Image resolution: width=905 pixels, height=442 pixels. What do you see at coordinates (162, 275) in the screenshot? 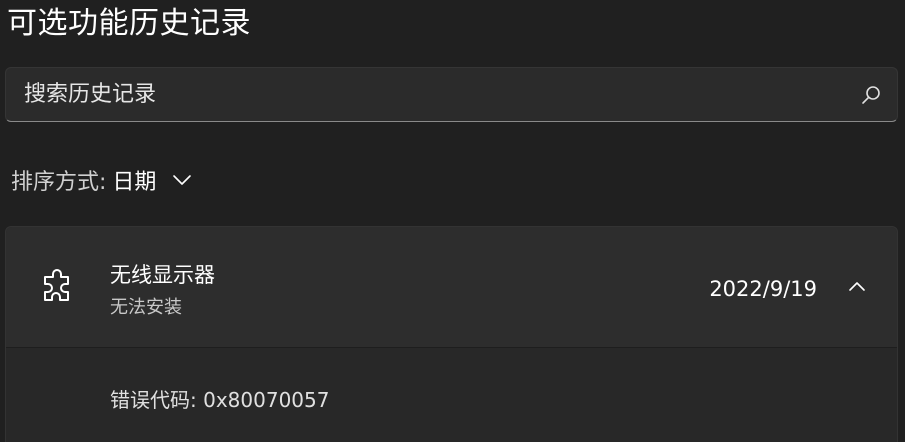
I see `feature-name: 无线显示器` at bounding box center [162, 275].